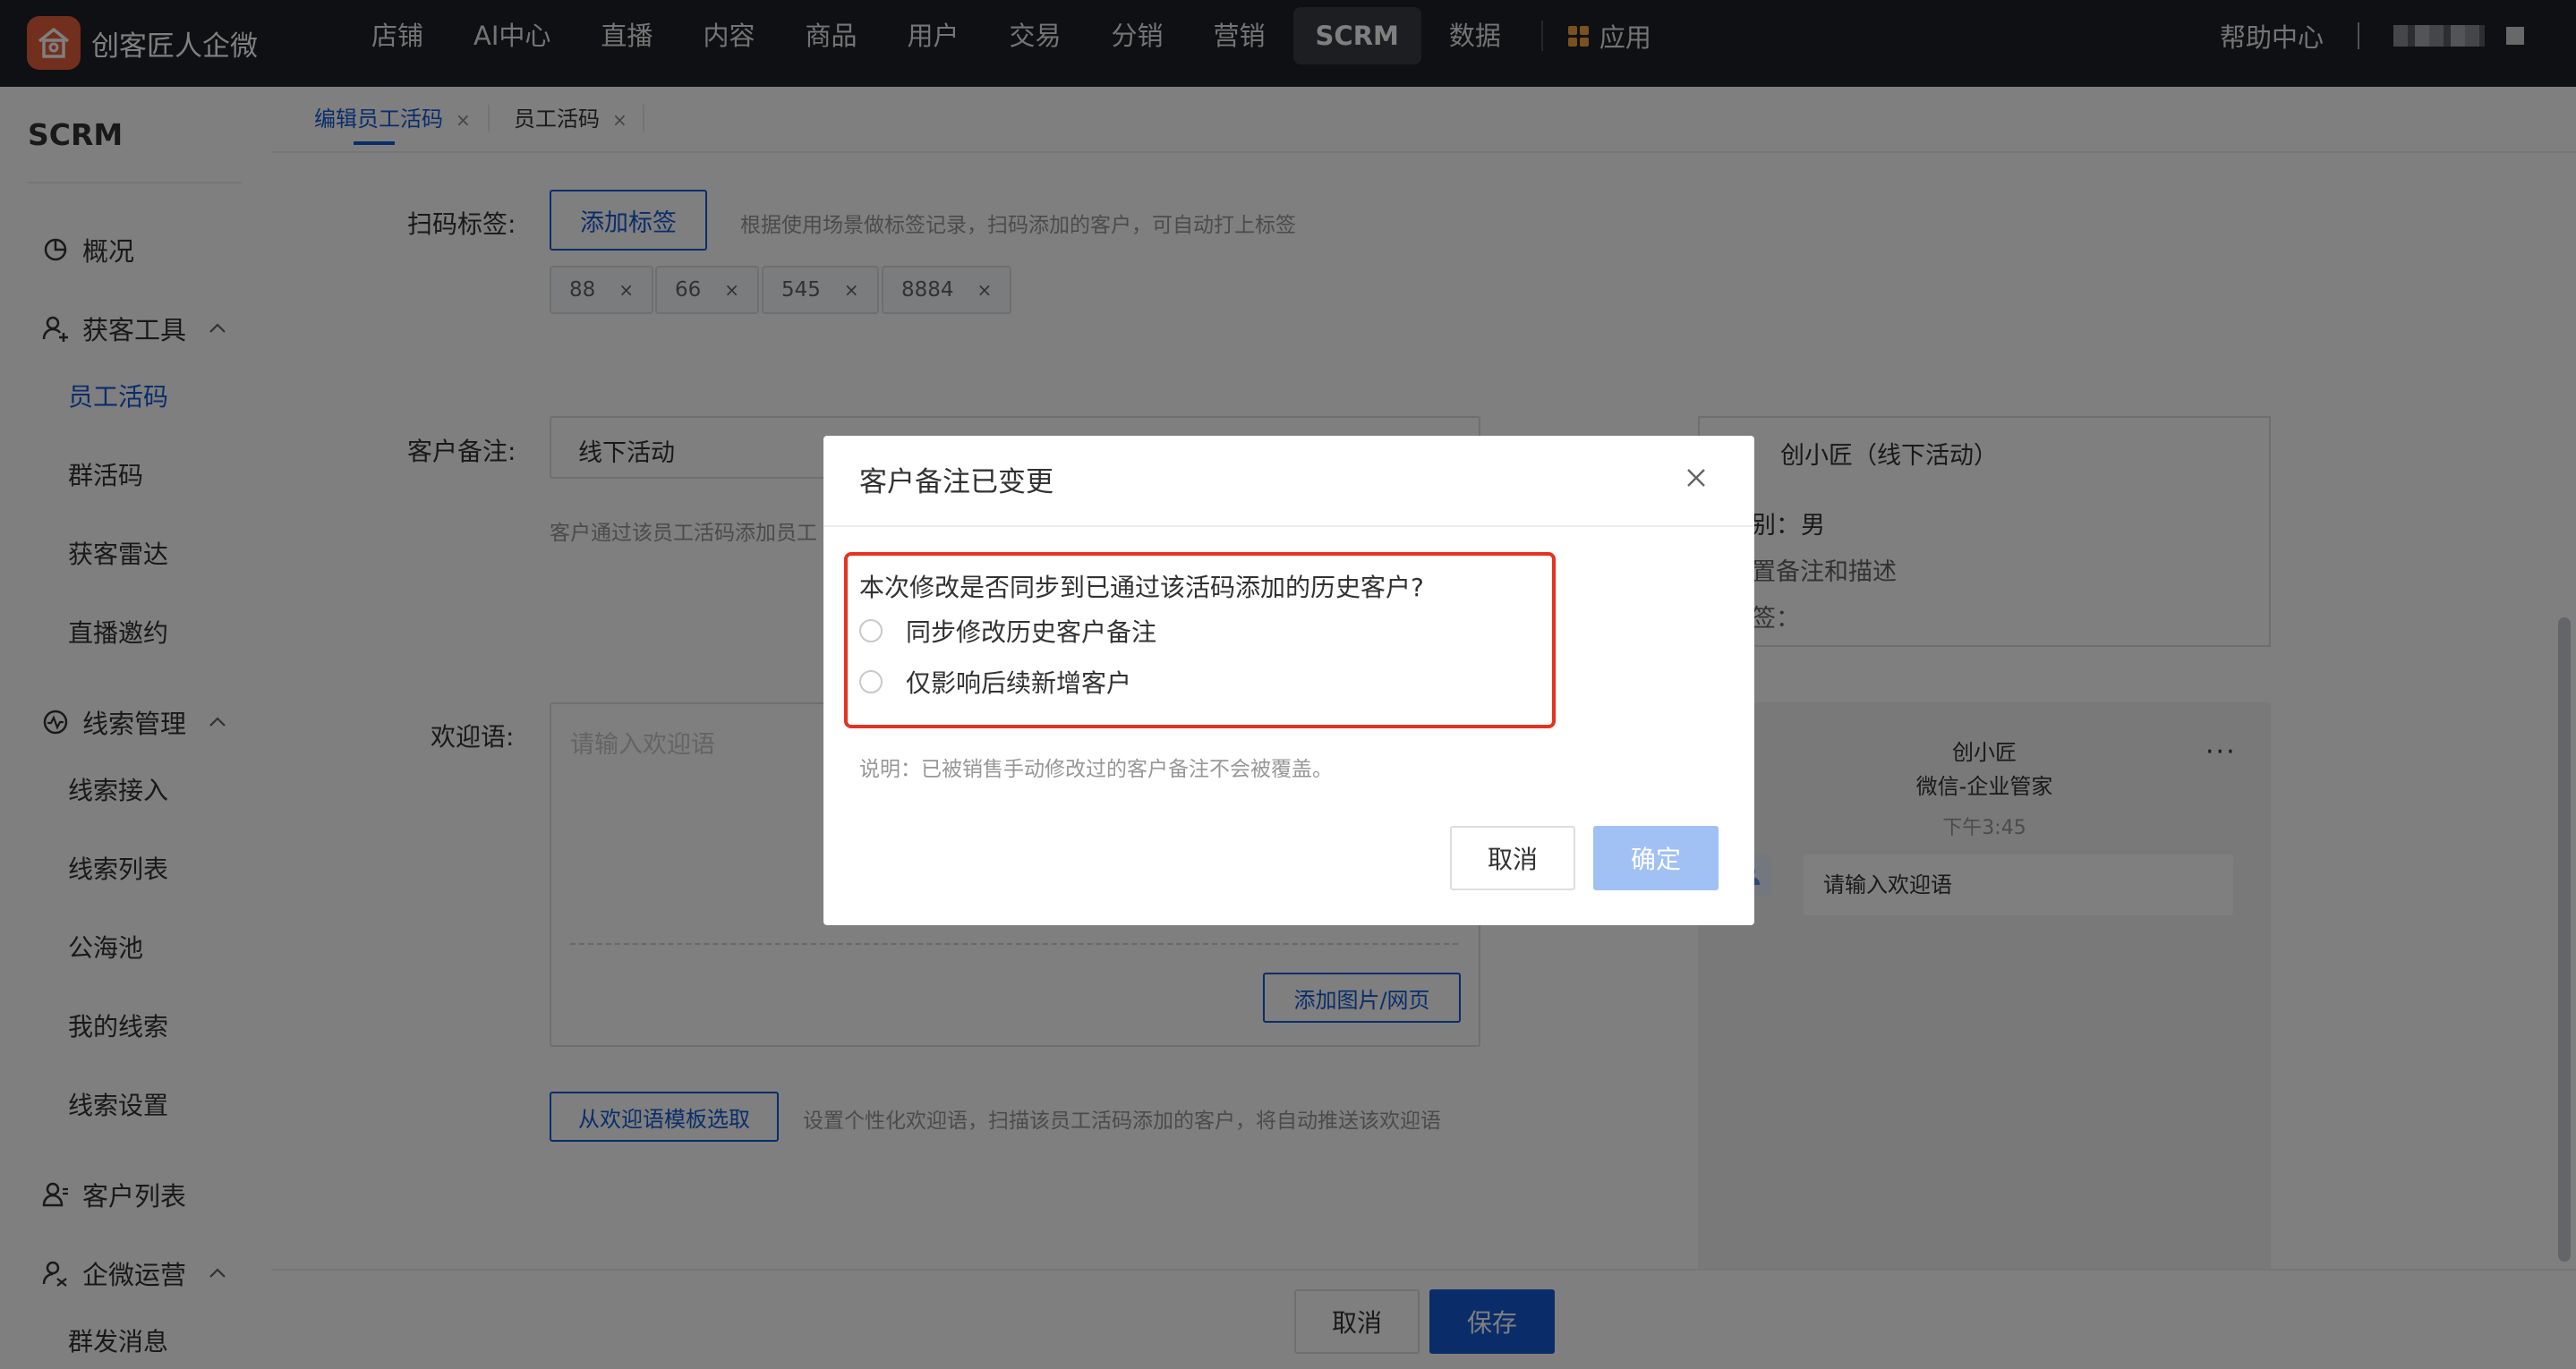  I want to click on radio-new-only: 仅影响后续新增客户, so click(995, 682).